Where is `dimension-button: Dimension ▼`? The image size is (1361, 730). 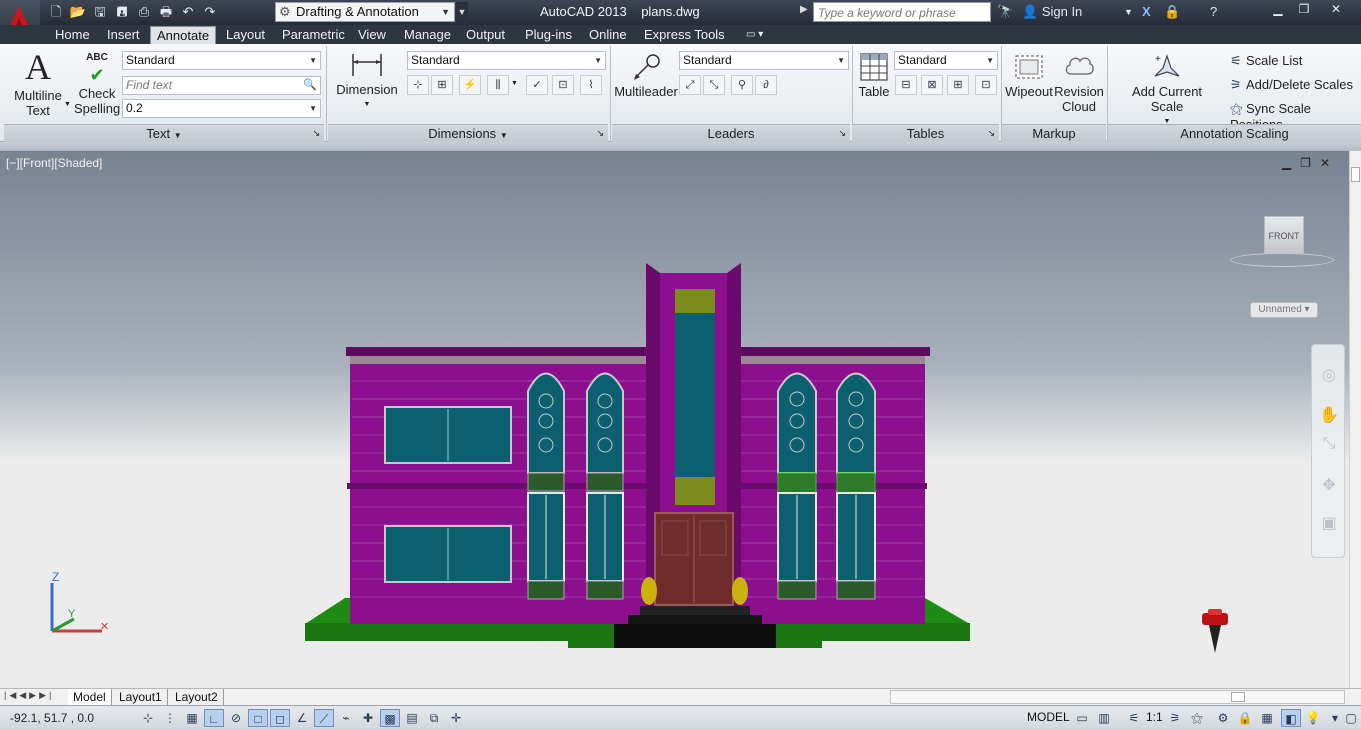 dimension-button: Dimension ▼ is located at coordinates (367, 81).